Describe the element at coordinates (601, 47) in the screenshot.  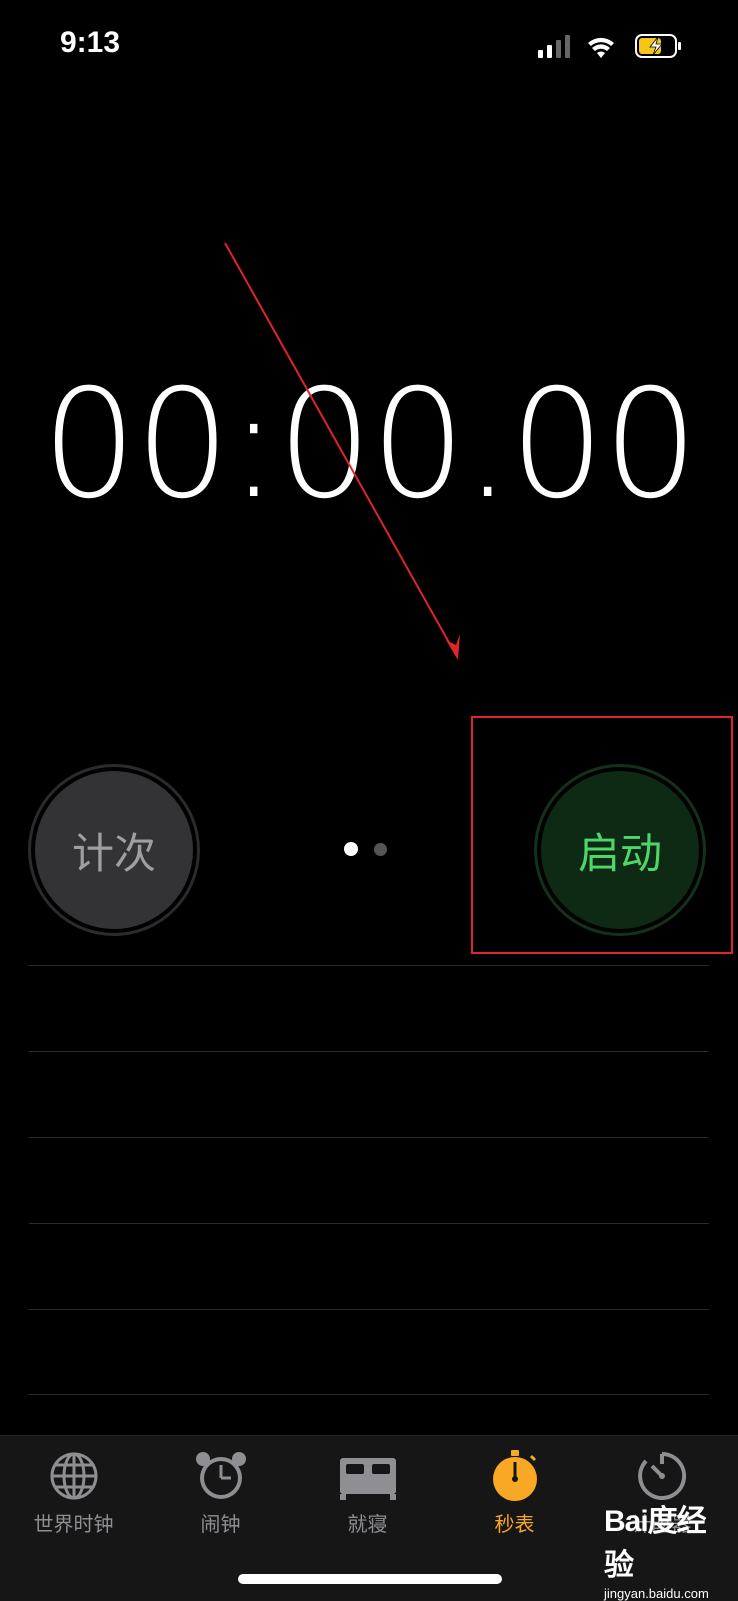
I see `wifi-icon` at that location.